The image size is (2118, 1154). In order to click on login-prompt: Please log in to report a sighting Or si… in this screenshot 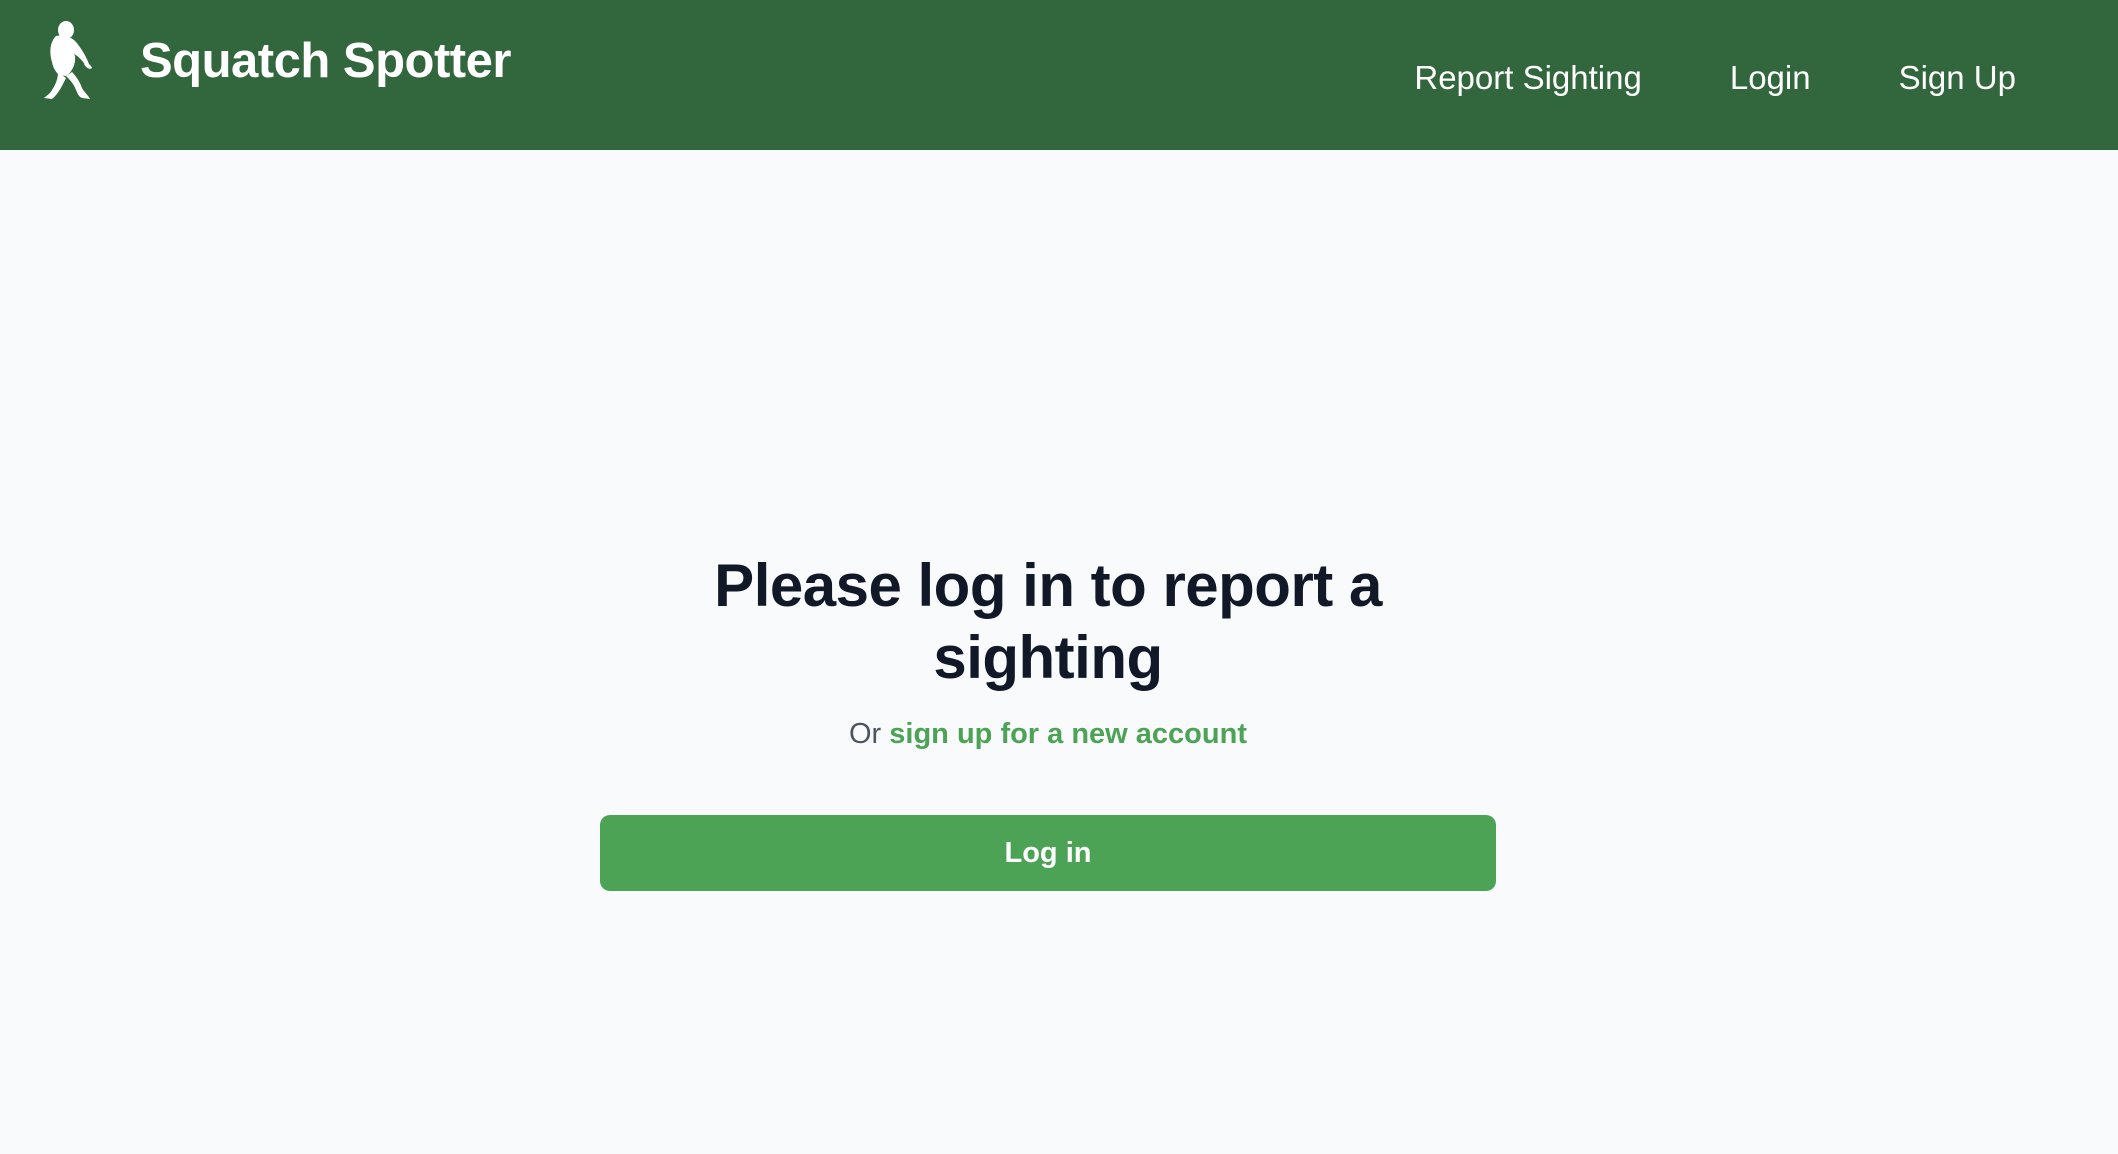, I will do `click(1048, 651)`.